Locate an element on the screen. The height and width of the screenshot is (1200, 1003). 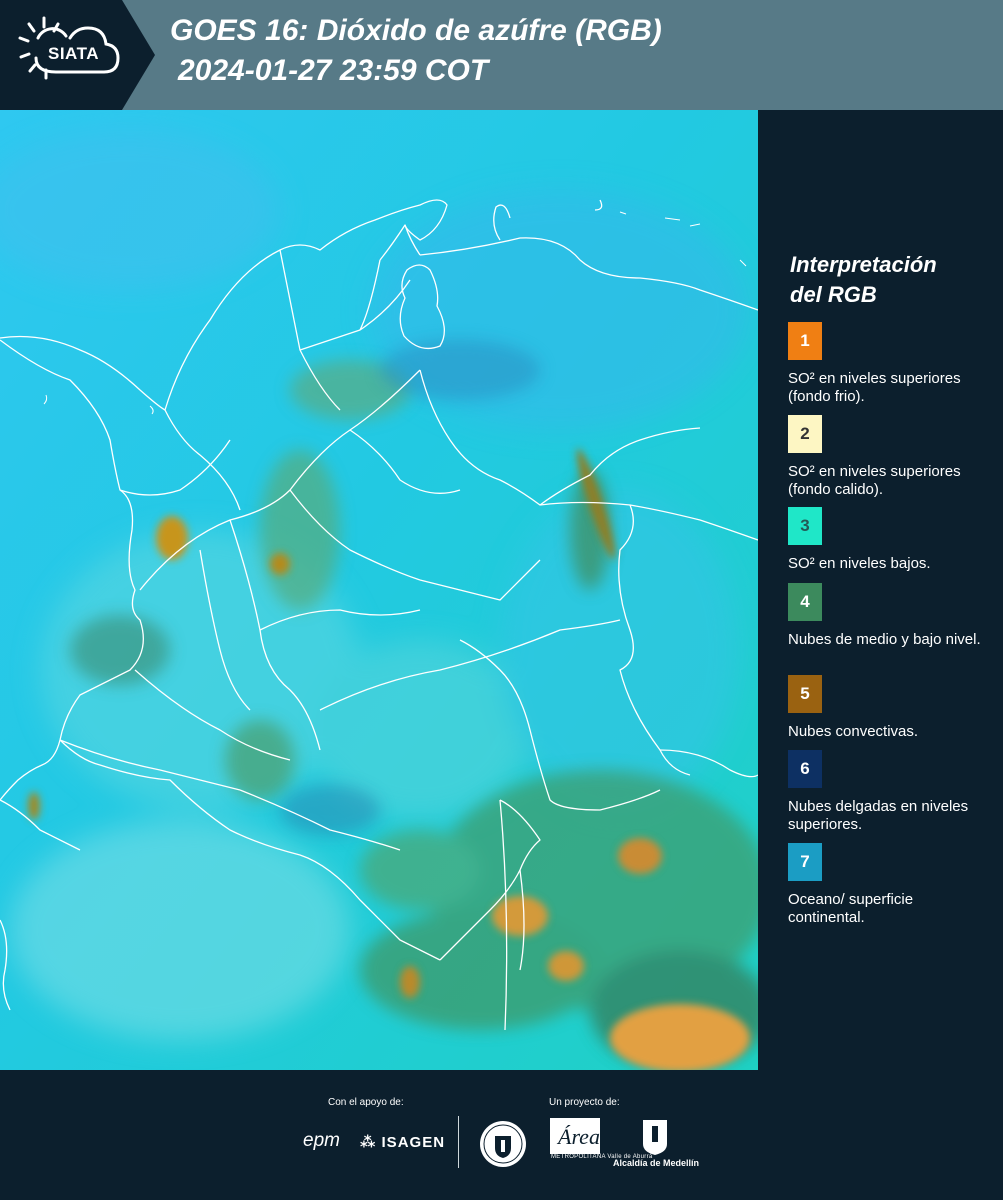
project-label: Un proyecto de: is located at coordinates (584, 1102).